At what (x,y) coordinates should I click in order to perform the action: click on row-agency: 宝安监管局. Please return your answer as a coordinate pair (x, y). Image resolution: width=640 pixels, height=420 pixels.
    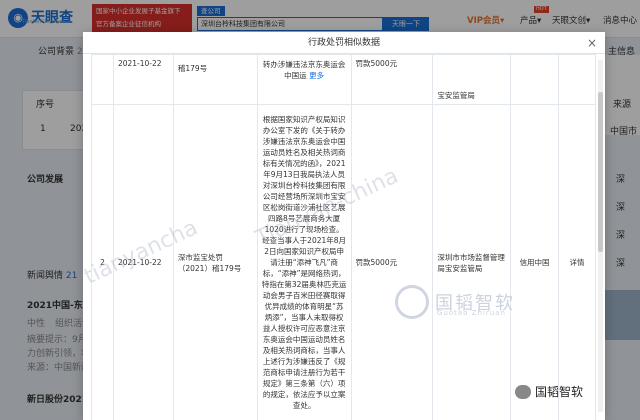
    Looking at the image, I should click on (472, 79).